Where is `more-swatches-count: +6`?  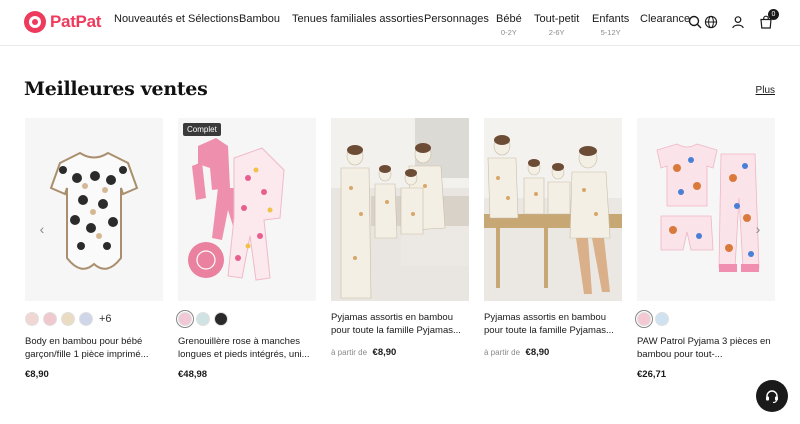 more-swatches-count: +6 is located at coordinates (105, 319).